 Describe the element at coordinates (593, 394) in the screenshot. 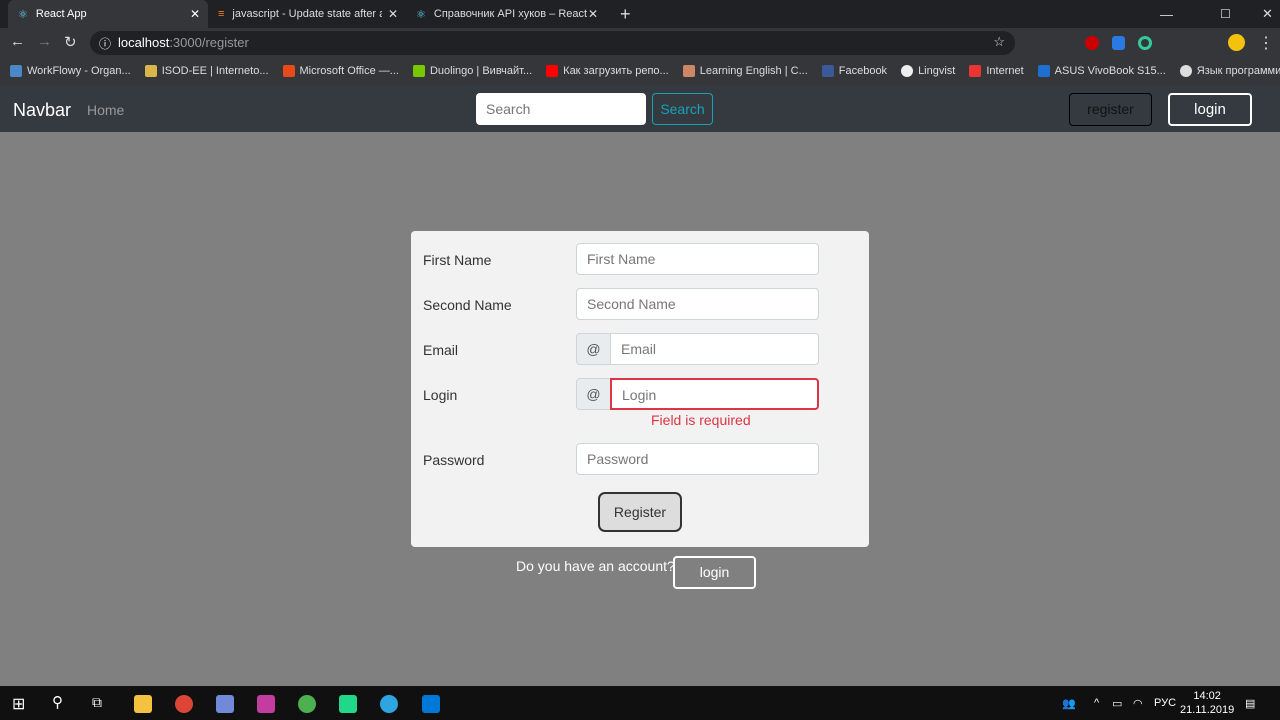

I see `login-prefix: @` at that location.